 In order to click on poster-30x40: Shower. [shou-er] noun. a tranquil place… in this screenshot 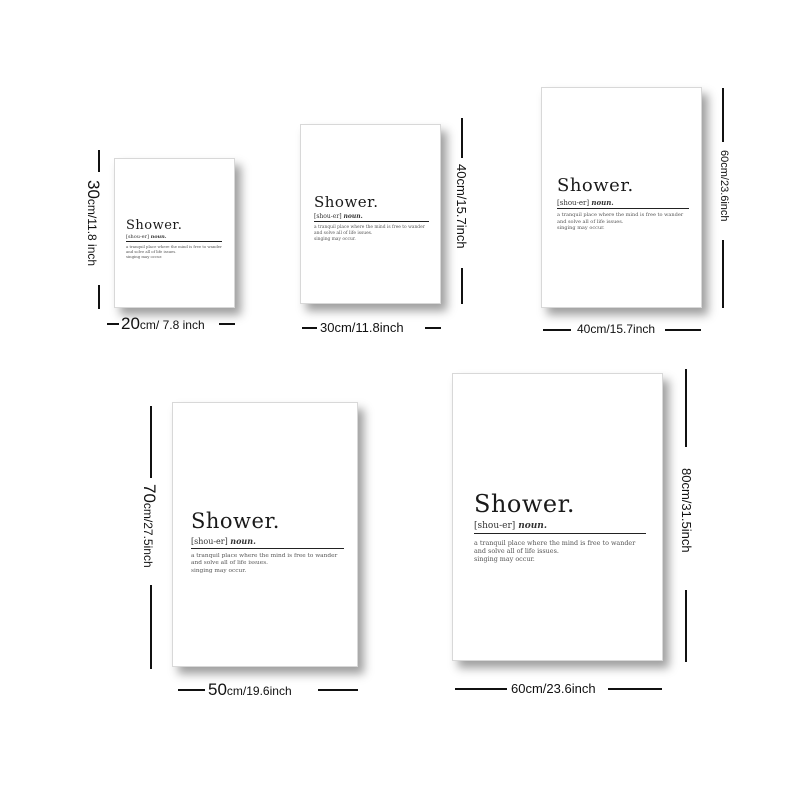, I will do `click(370, 214)`.